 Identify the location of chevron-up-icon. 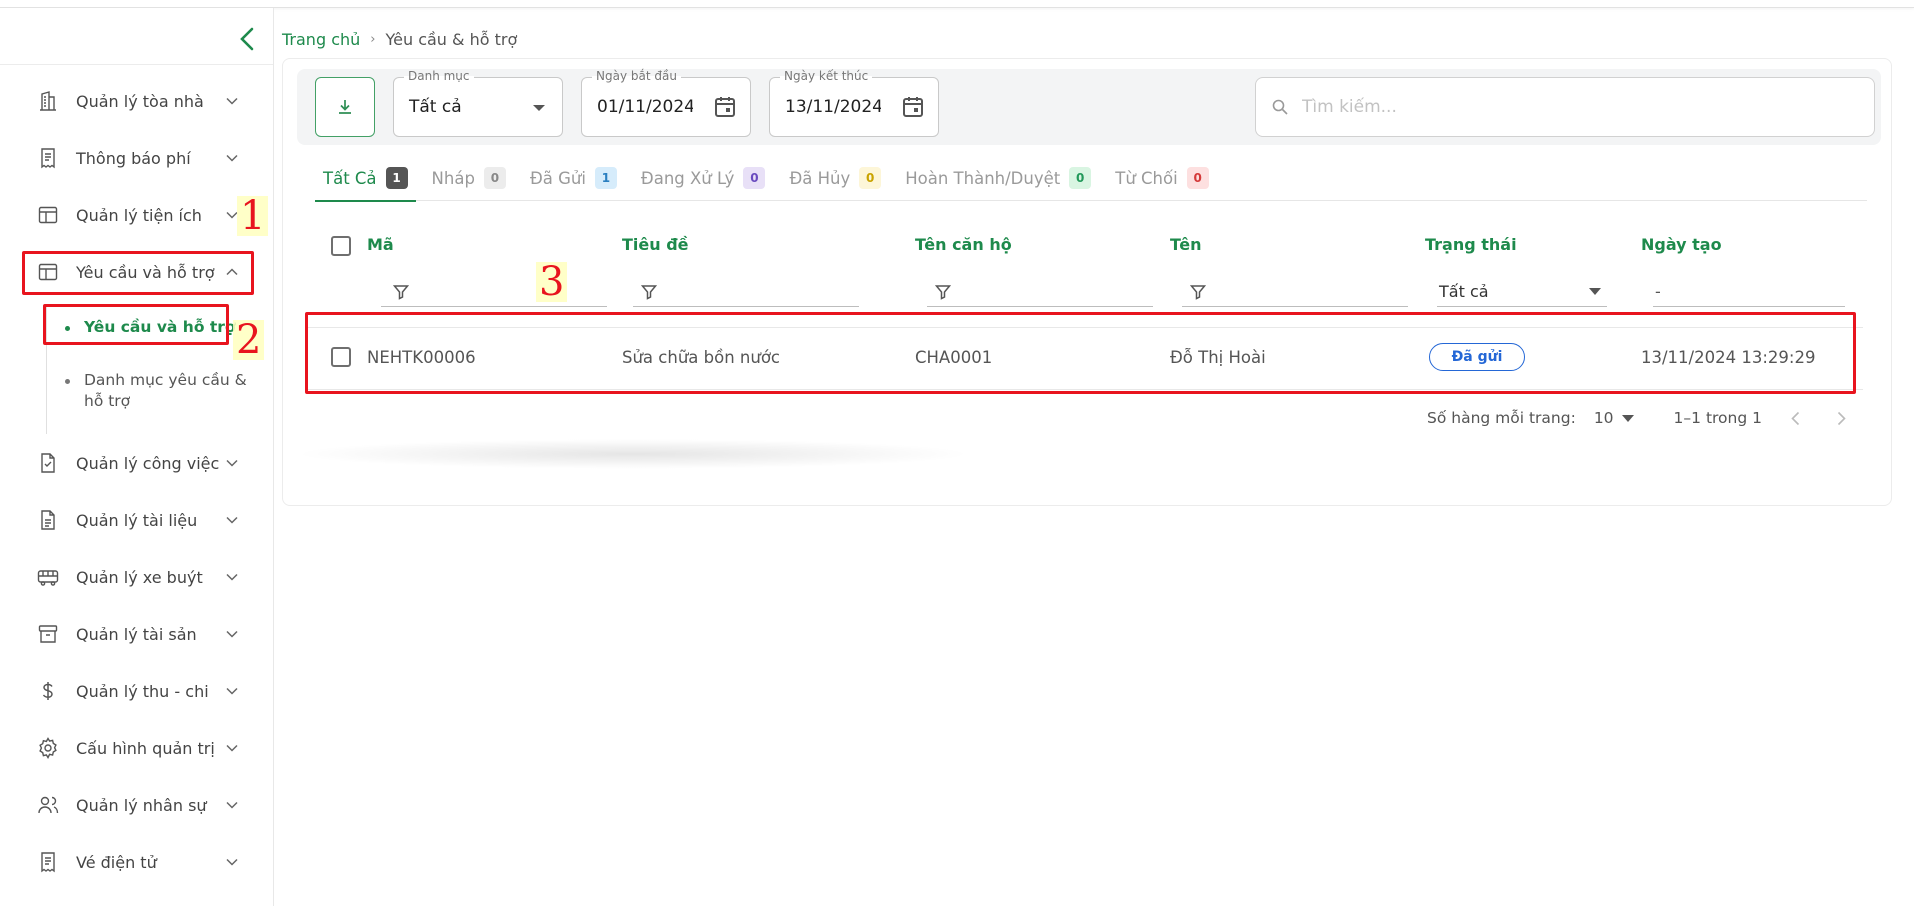
(232, 272).